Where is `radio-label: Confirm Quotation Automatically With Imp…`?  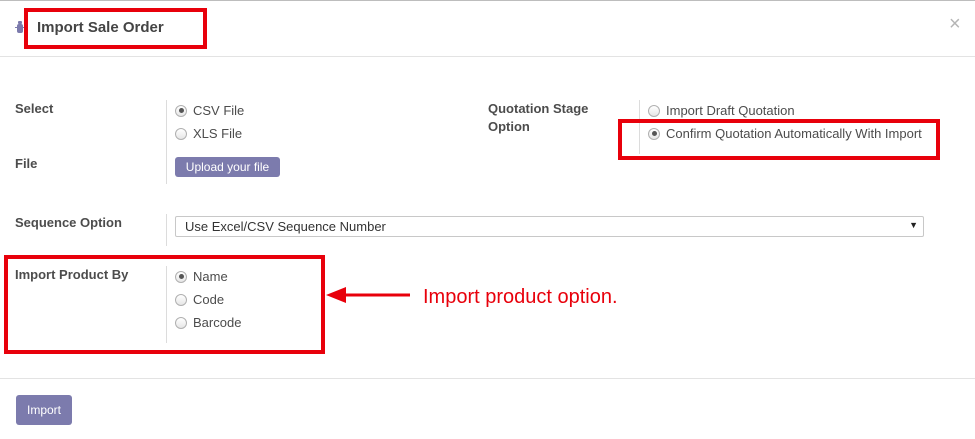 radio-label: Confirm Quotation Automatically With Imp… is located at coordinates (794, 133).